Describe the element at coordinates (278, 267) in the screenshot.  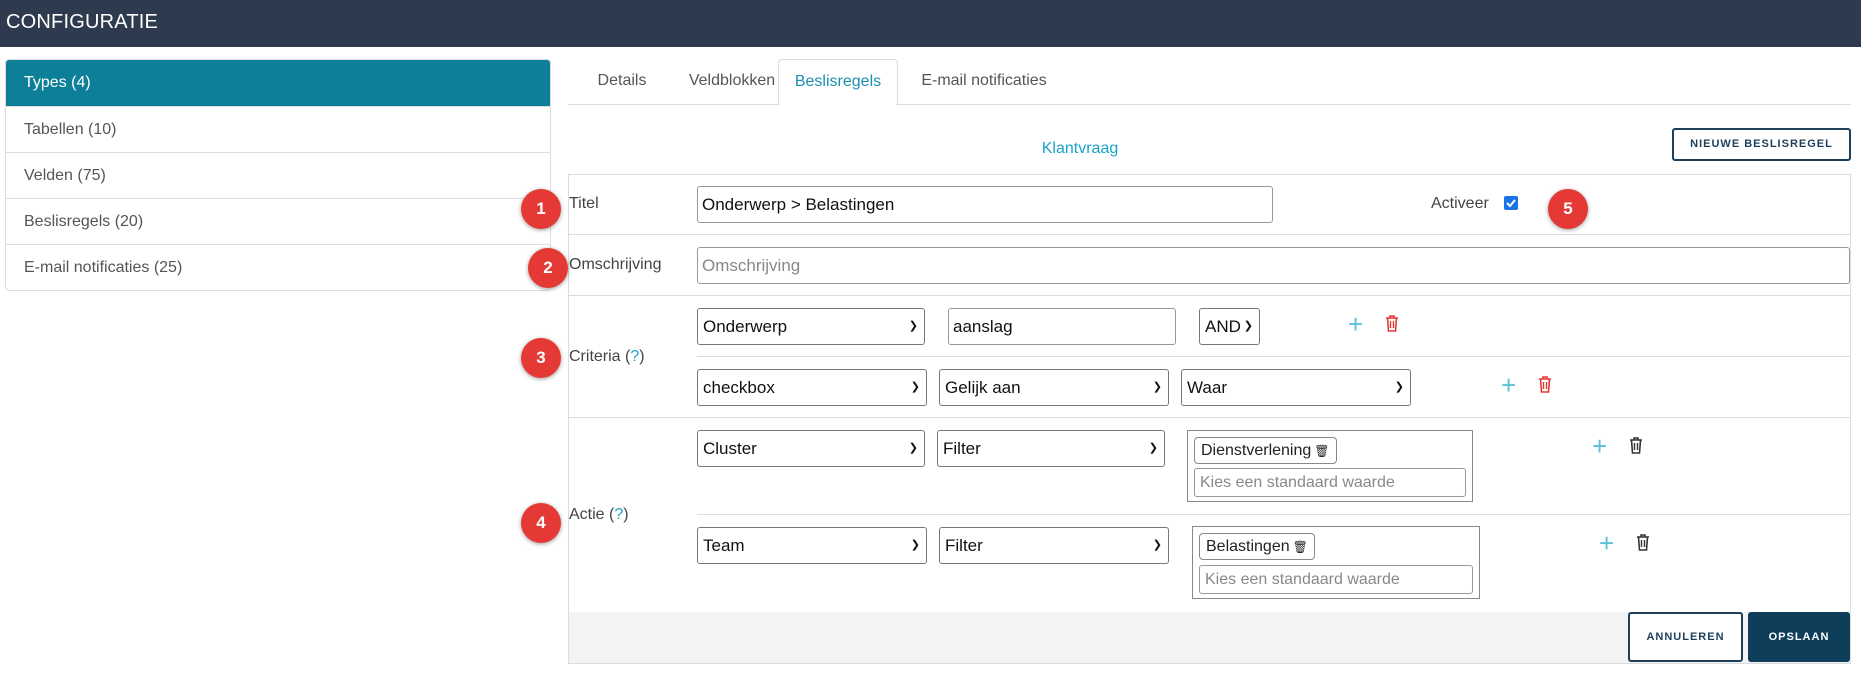
I see `sidebar-item-email-notificaties: E-mail notificaties (25)` at that location.